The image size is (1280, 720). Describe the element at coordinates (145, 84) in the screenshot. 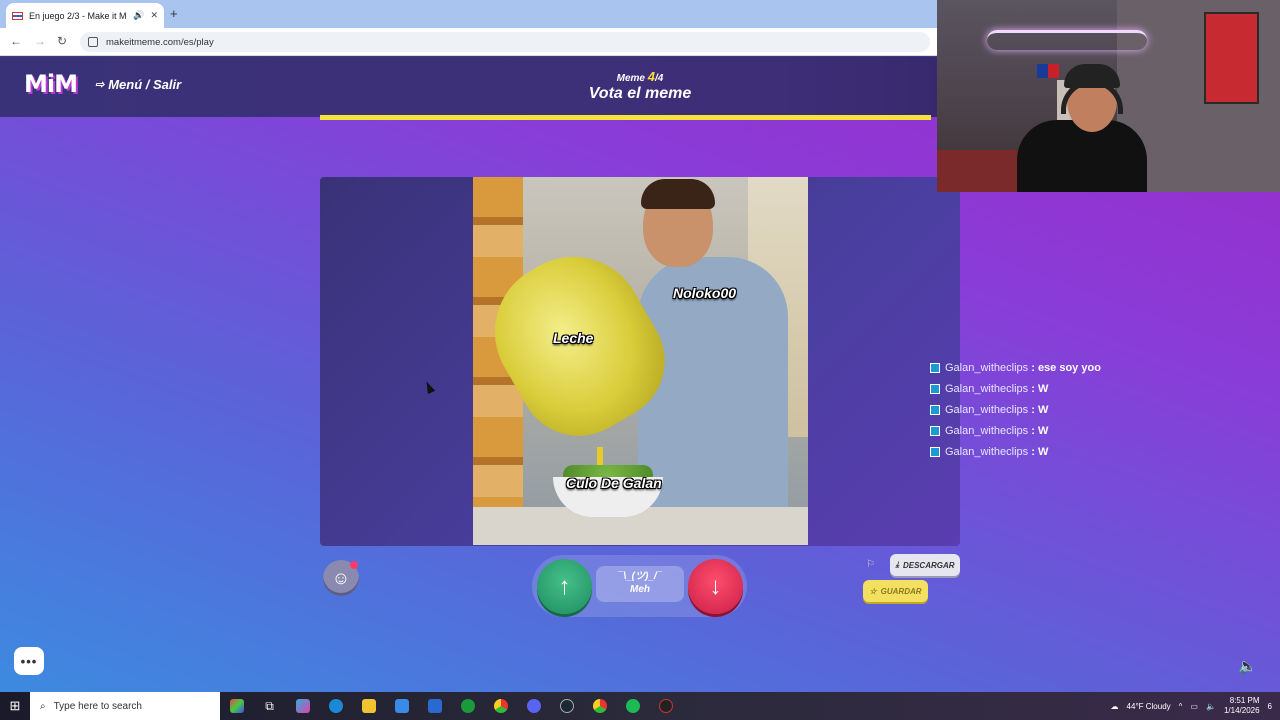

I see `menu-exit-label: Menú / Salir` at that location.